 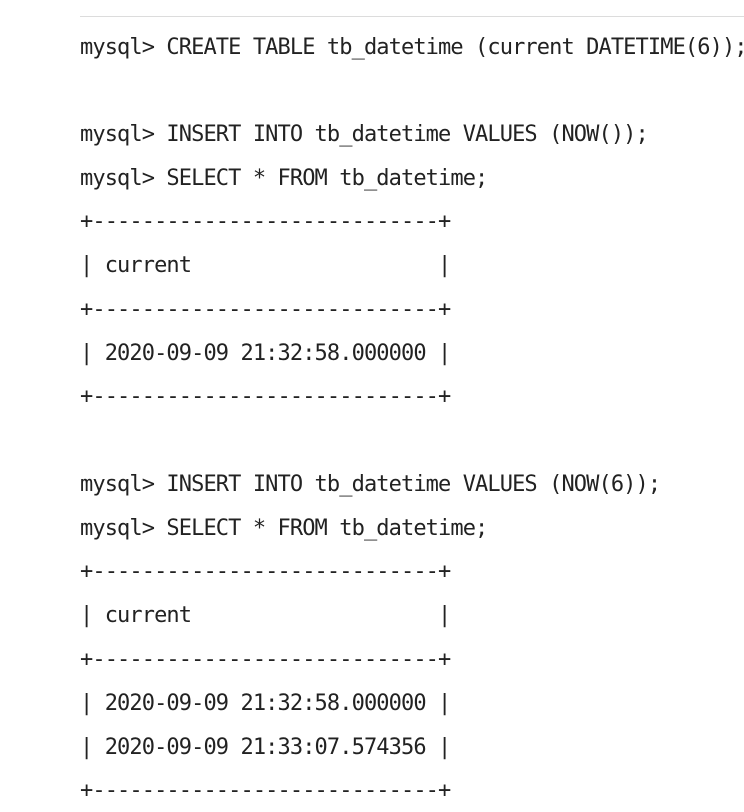 I want to click on table-row-2-2: | 2020-09-09 21:33:07.574356 |, so click(x=265, y=747).